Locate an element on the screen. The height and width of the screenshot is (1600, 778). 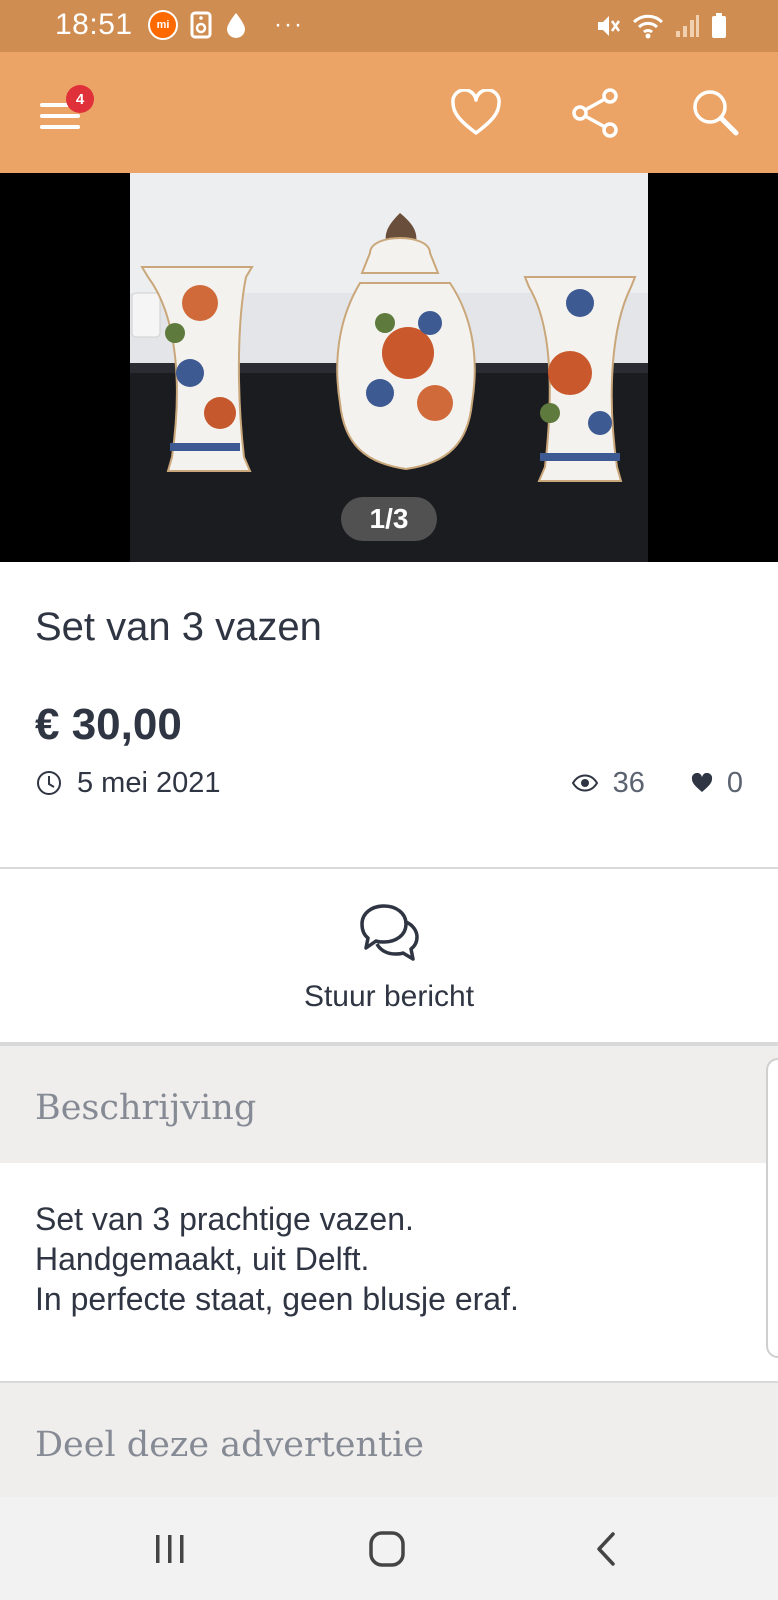
share-heading: Deel deze advertentie is located at coordinates (229, 1445).